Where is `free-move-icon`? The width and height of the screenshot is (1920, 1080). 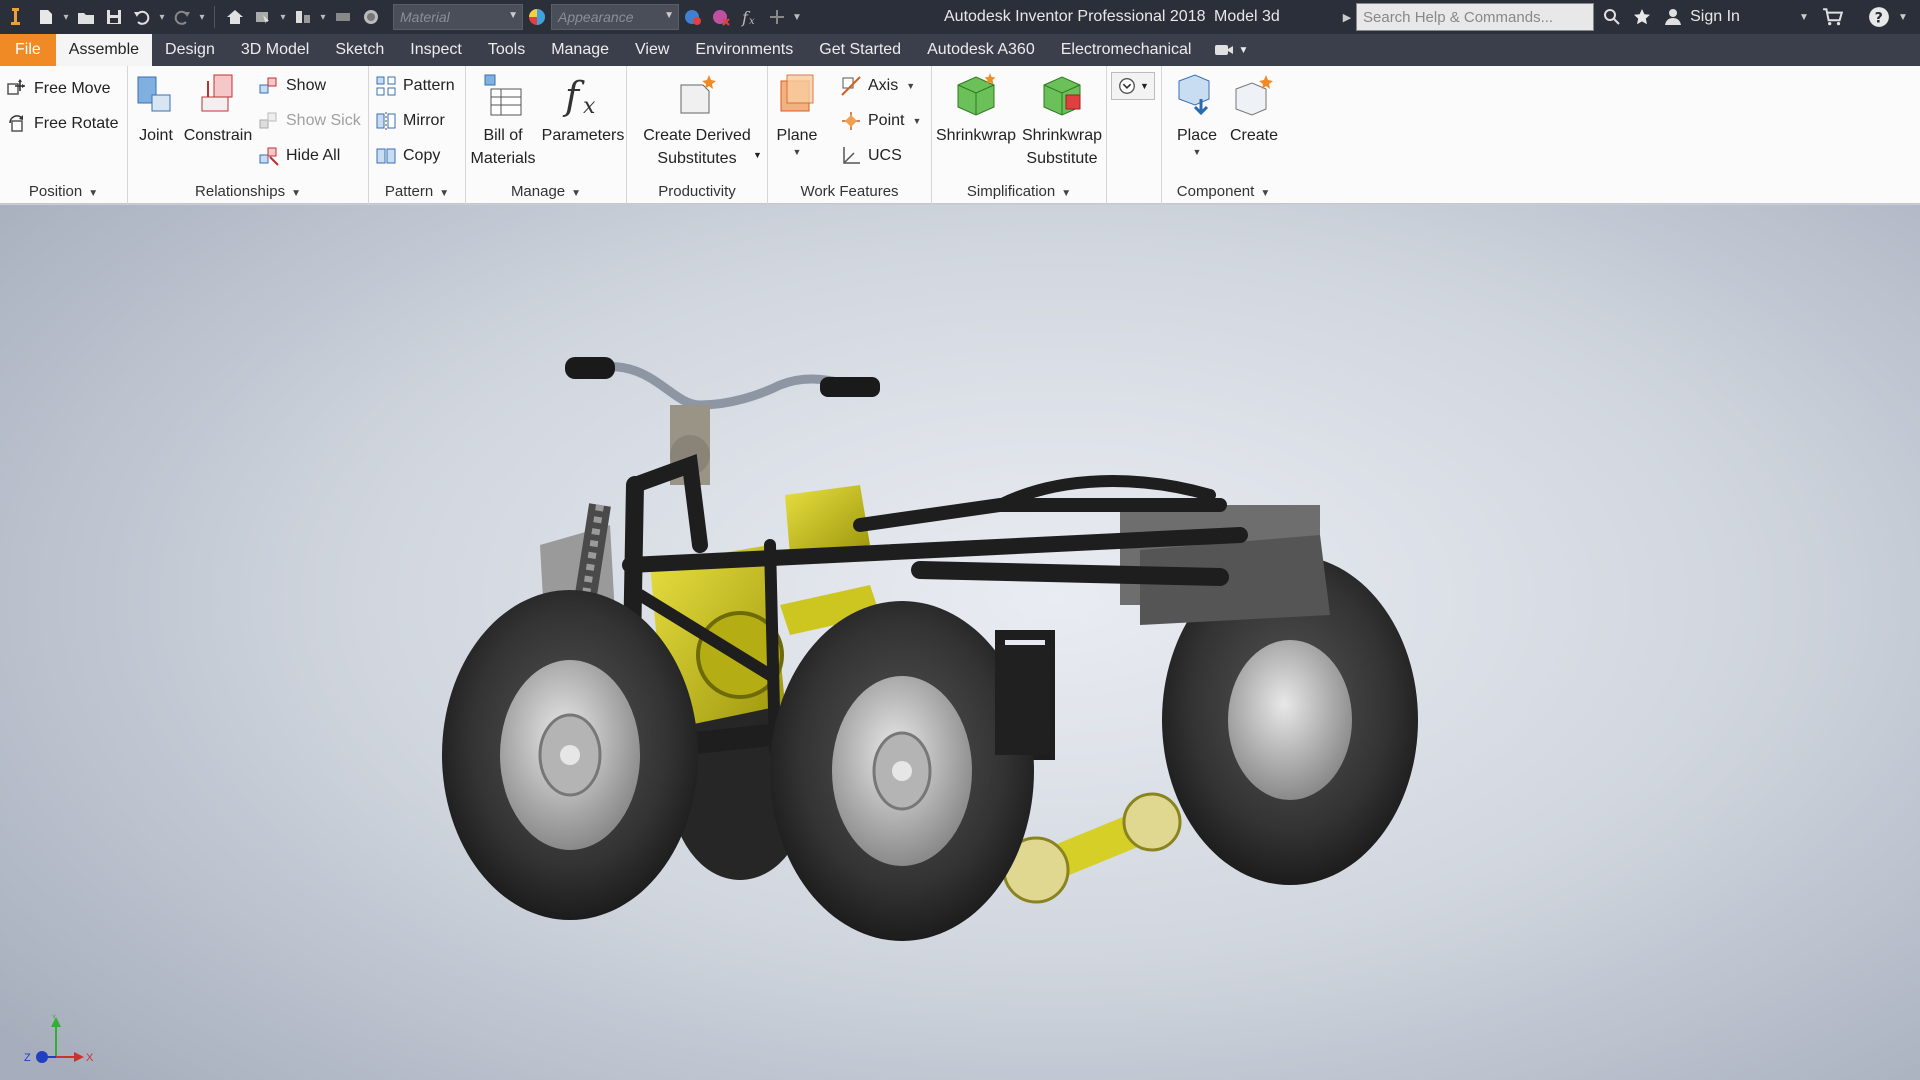
free-move-icon is located at coordinates (16, 87).